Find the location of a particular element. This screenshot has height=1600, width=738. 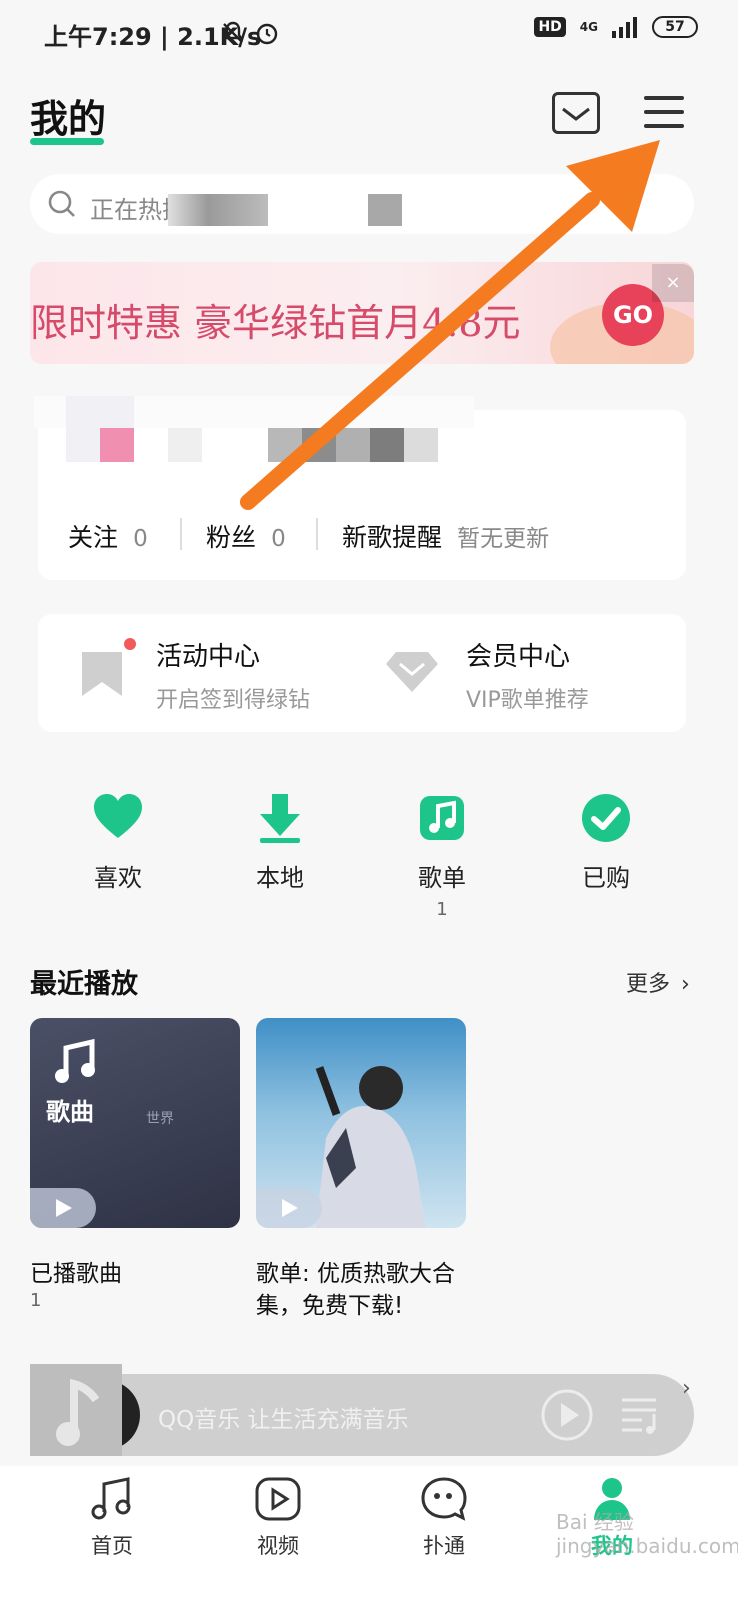

title-underline is located at coordinates (67, 141).